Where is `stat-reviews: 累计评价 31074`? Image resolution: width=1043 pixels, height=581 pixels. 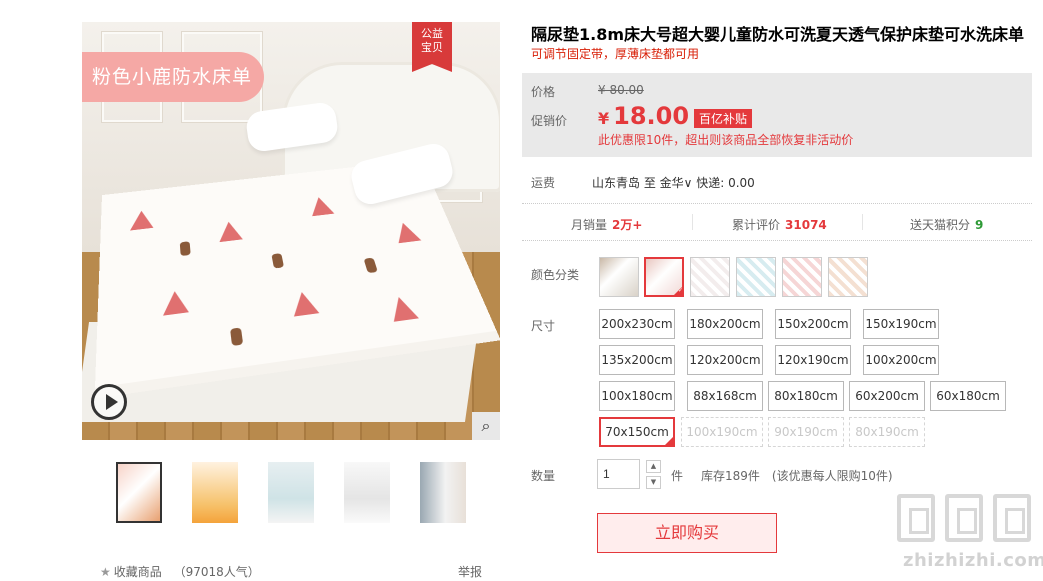 stat-reviews: 累计评价 31074 is located at coordinates (779, 224).